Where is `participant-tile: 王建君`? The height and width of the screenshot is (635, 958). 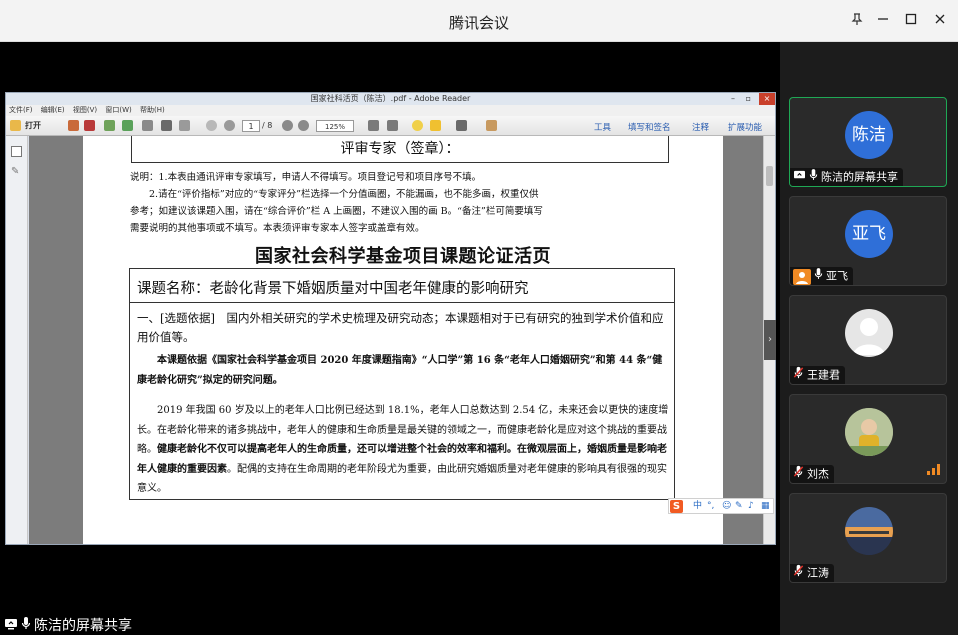
participant-tile: 王建君 is located at coordinates (868, 340).